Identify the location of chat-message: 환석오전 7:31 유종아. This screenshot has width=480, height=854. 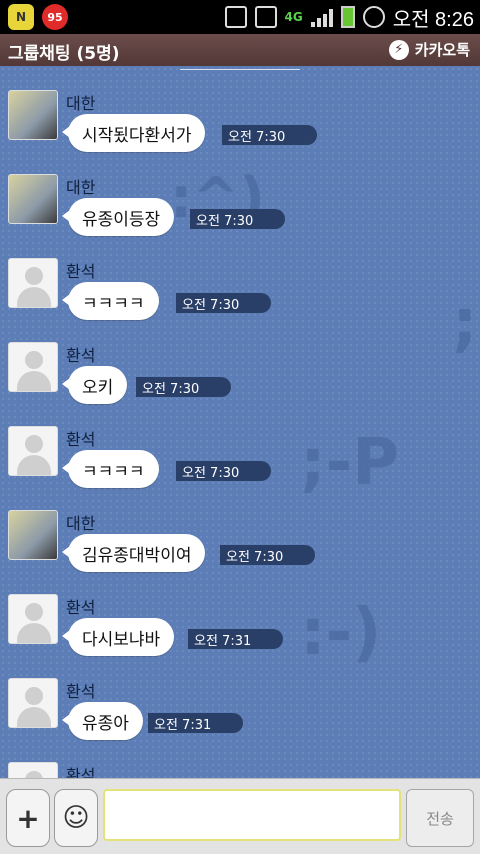
(243, 720).